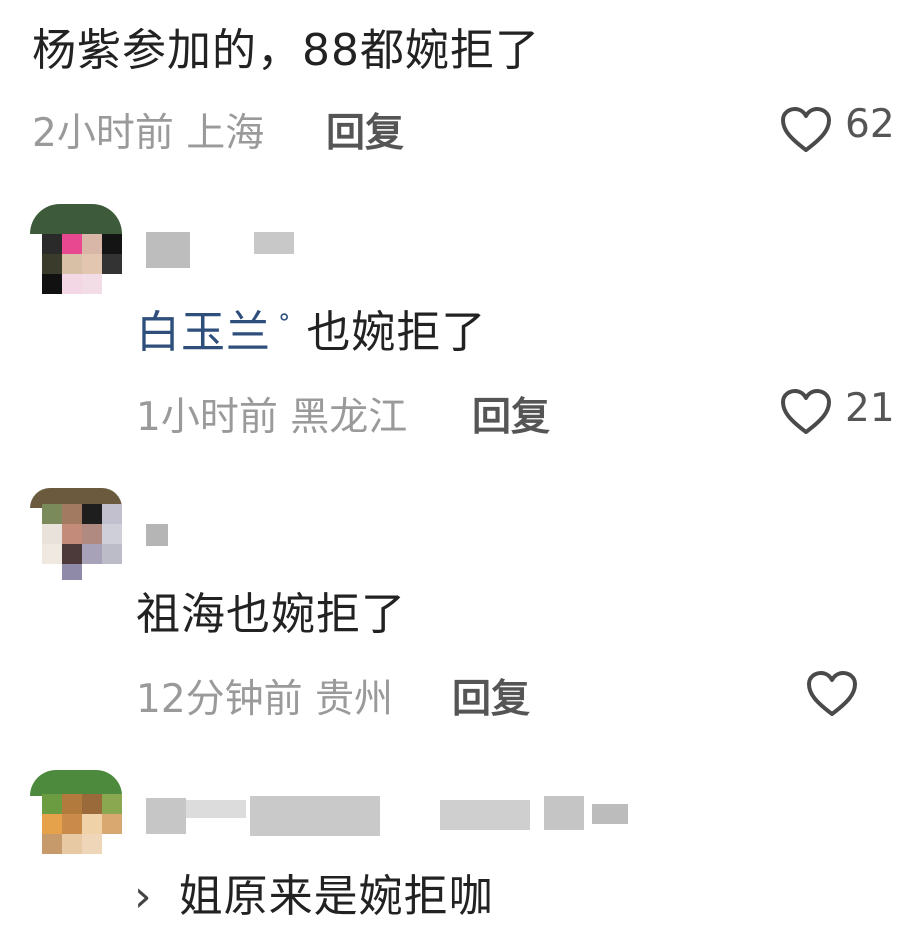  I want to click on reply-text: 白玉兰 ⚬ 也婉拒了, so click(311, 328).